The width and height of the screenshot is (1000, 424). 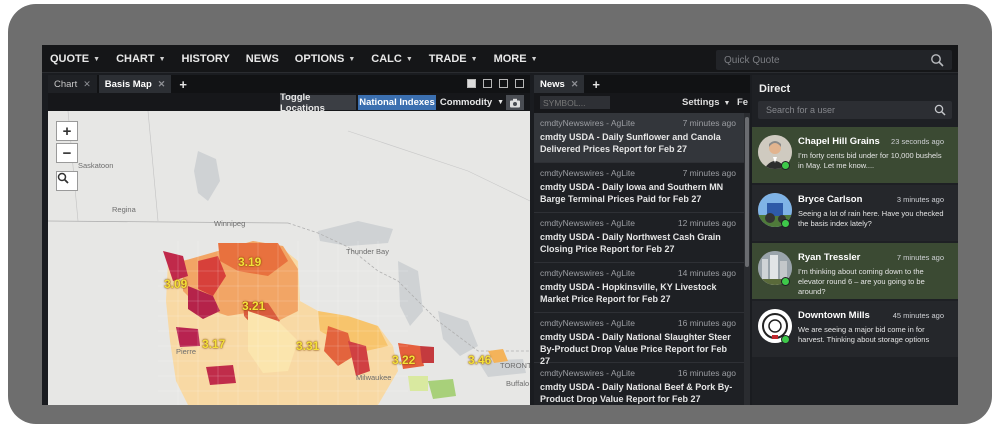 I want to click on news-scrollbar, so click(x=747, y=259).